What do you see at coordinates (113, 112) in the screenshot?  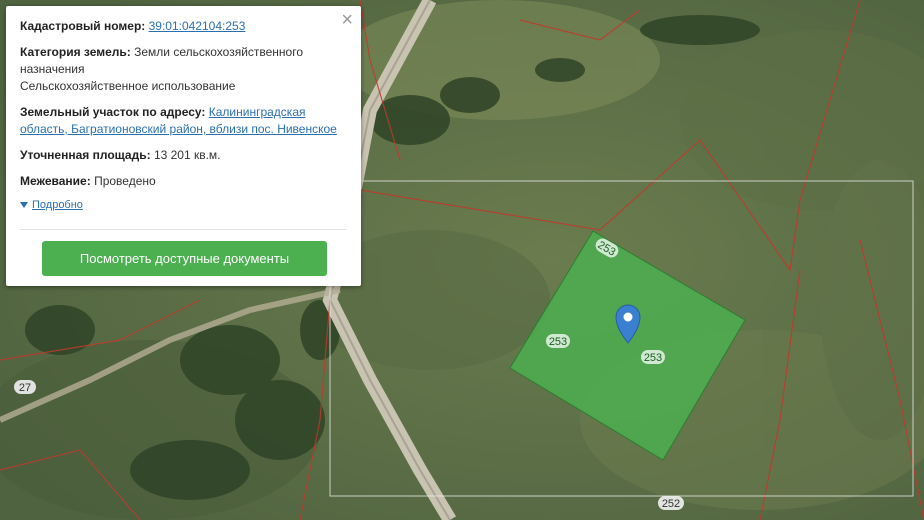 I see `address-label: Земельный участок по адресу:` at bounding box center [113, 112].